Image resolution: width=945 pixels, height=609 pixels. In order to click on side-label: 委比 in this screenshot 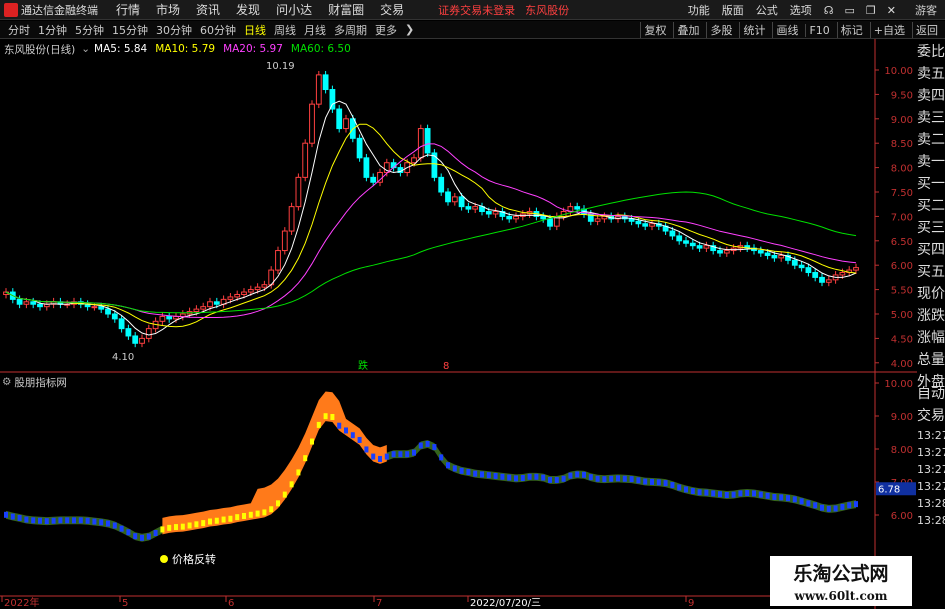, I will do `click(931, 52)`.